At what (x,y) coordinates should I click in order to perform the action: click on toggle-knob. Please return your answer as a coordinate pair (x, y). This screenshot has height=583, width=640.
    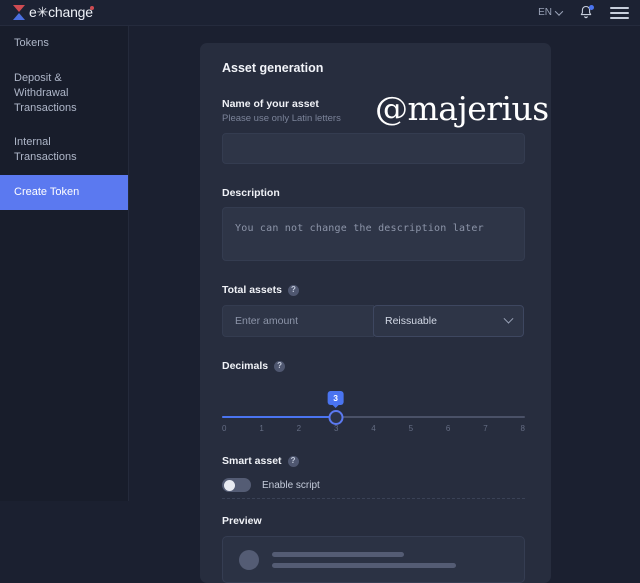
    Looking at the image, I should click on (229, 485).